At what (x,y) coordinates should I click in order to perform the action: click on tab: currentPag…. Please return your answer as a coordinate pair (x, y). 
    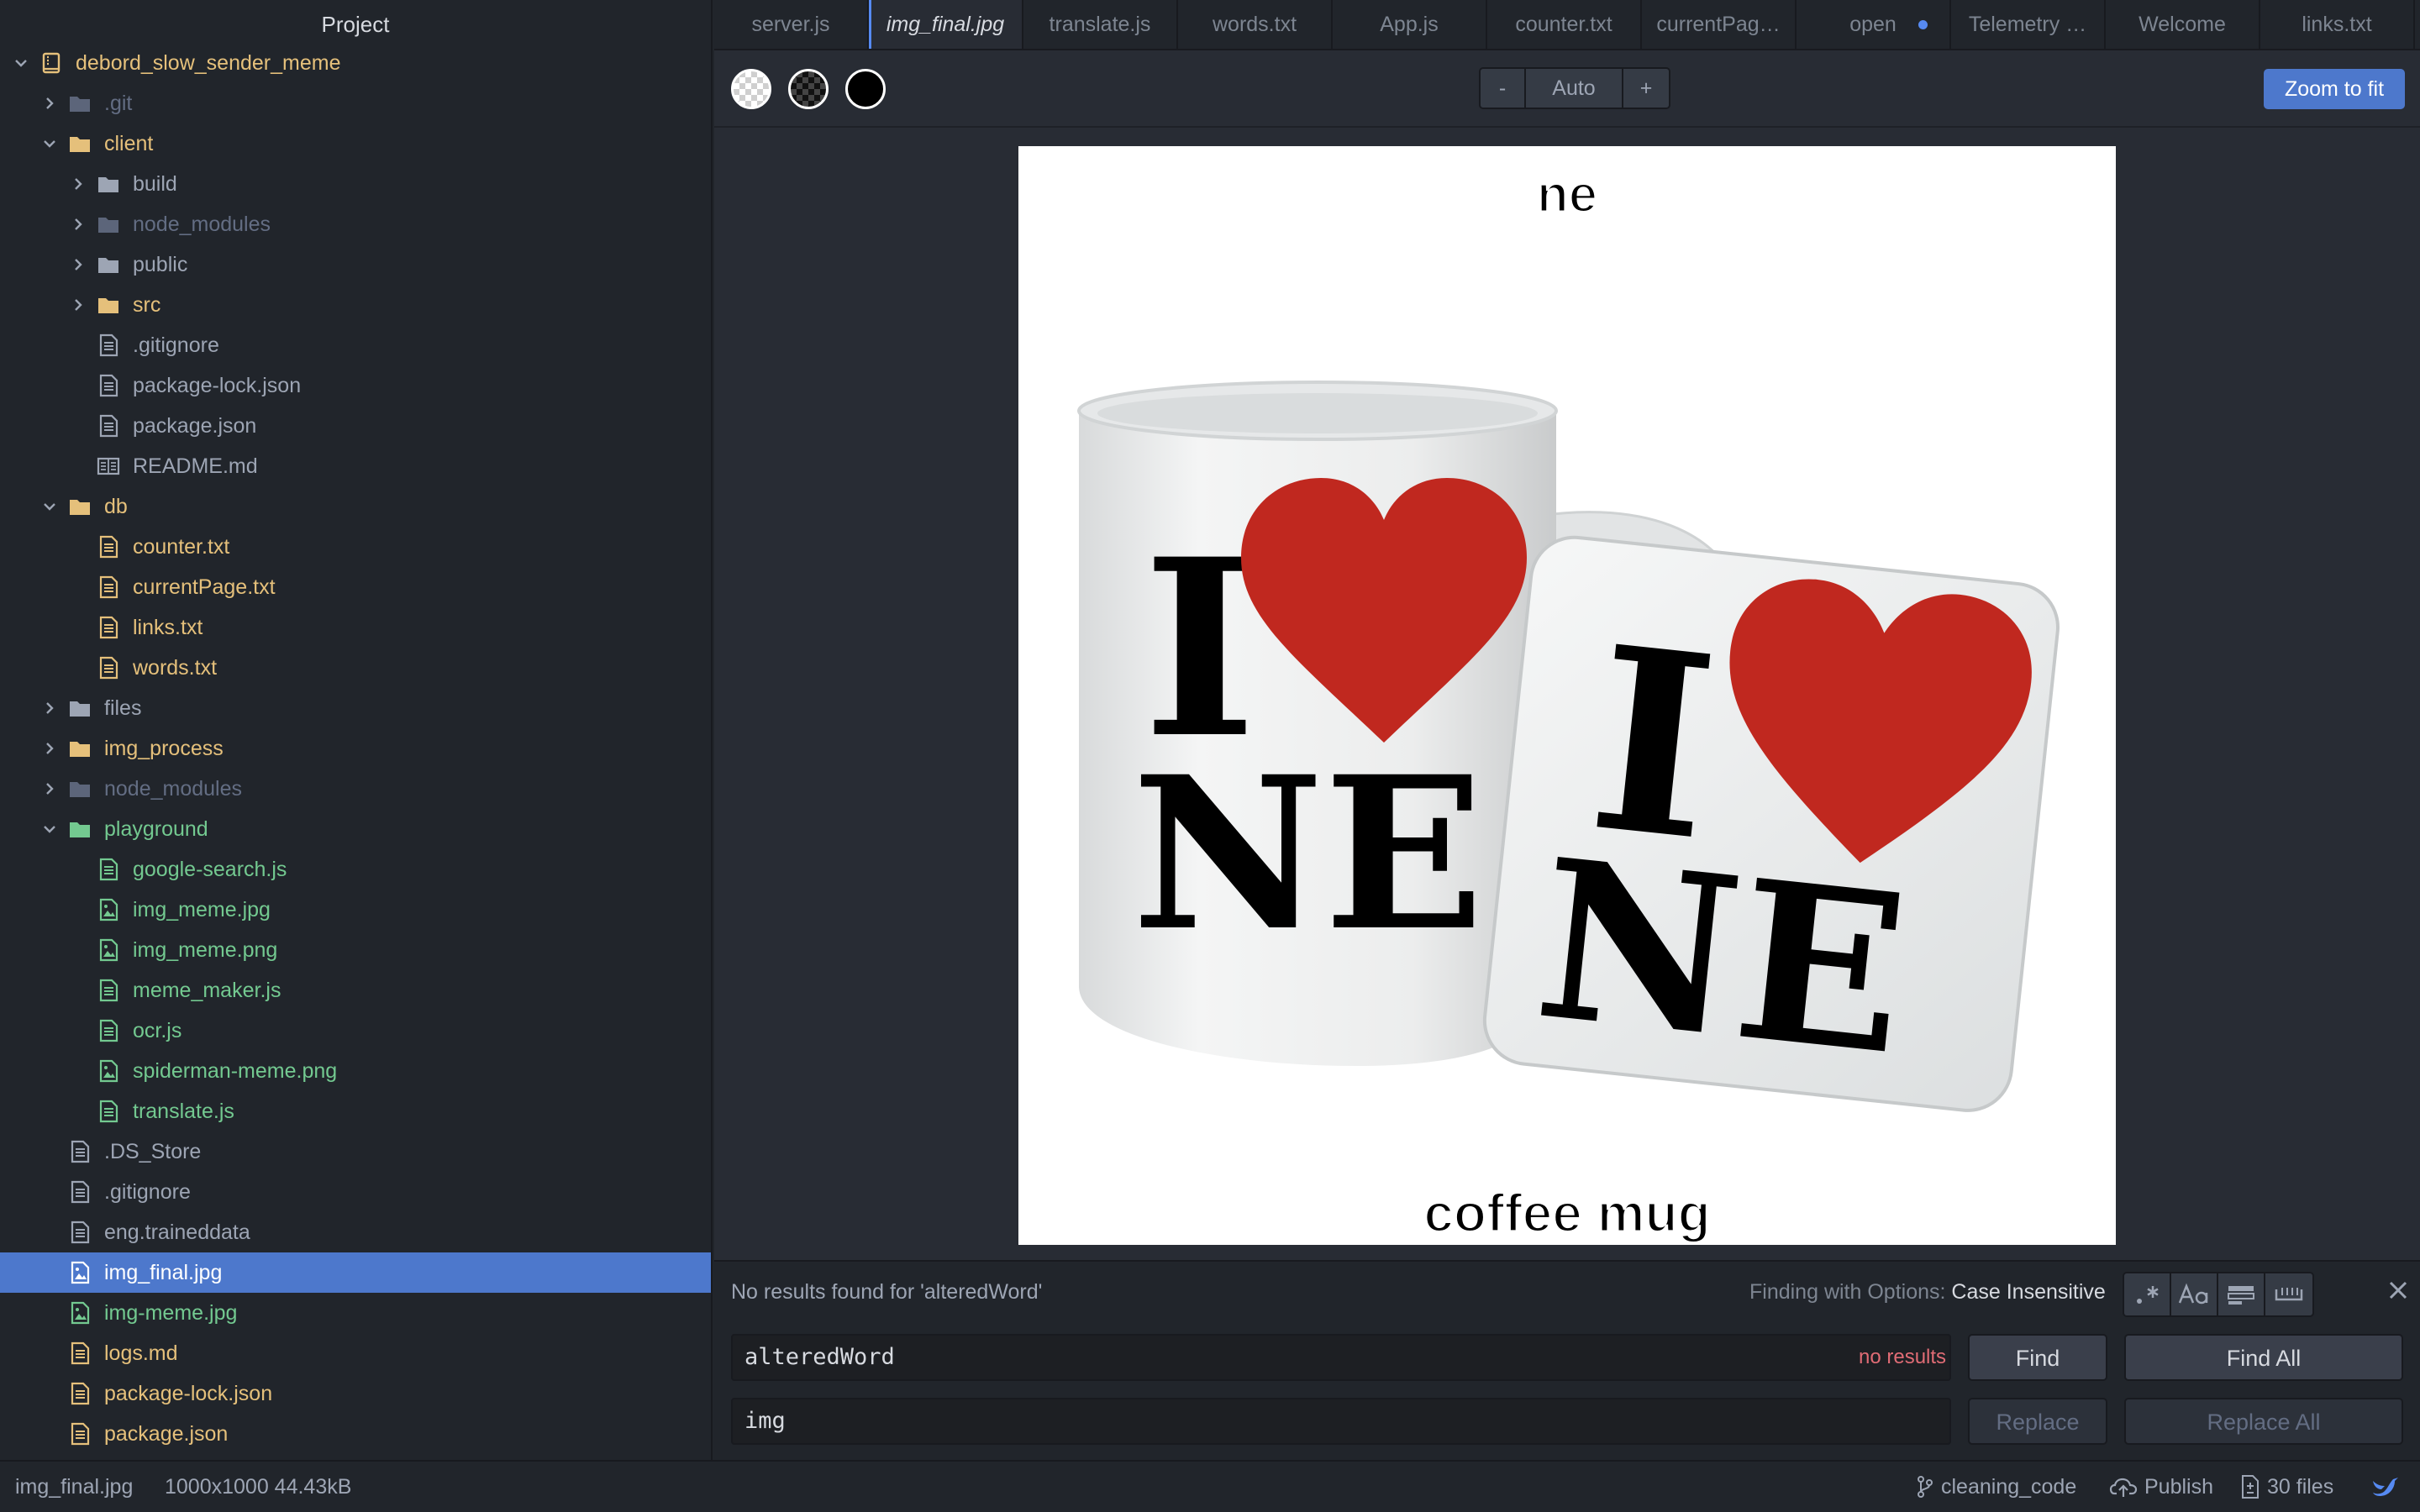
    Looking at the image, I should click on (1719, 24).